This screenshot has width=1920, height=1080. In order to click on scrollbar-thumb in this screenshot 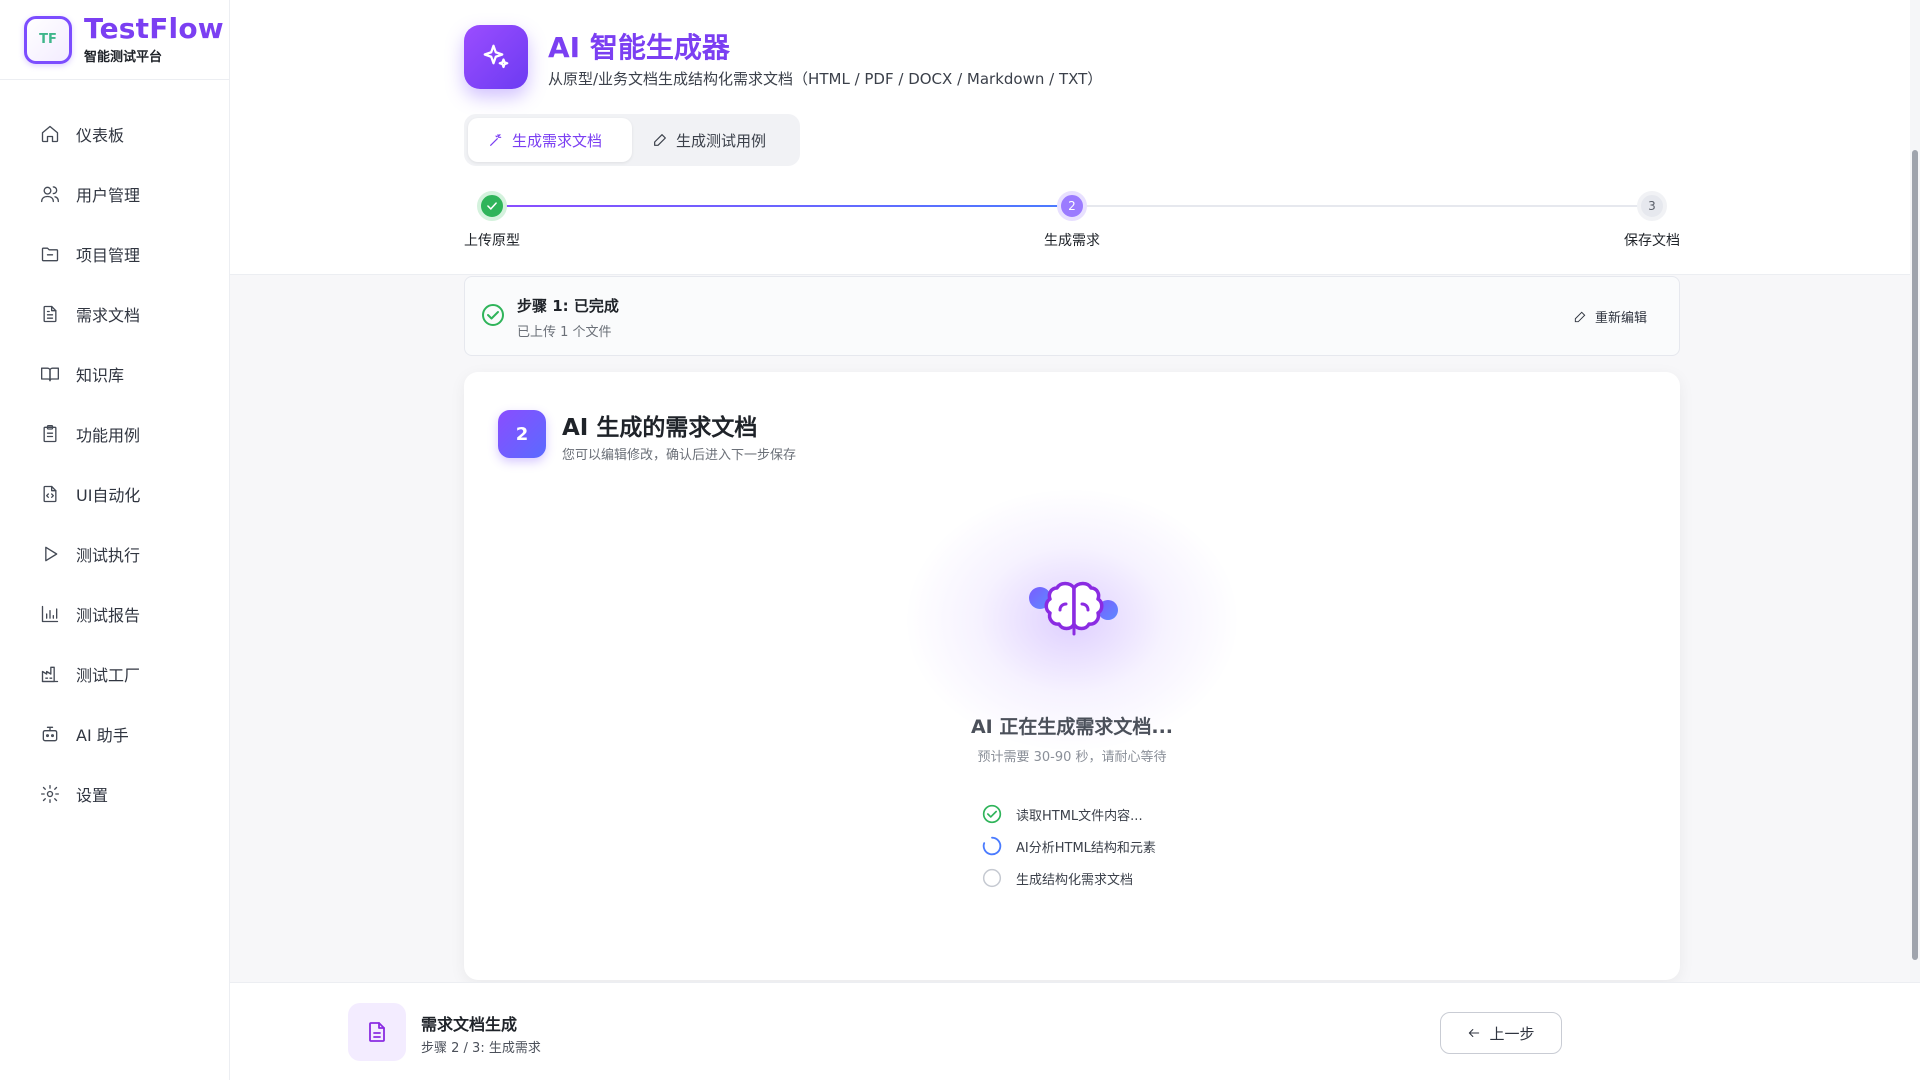, I will do `click(1915, 555)`.